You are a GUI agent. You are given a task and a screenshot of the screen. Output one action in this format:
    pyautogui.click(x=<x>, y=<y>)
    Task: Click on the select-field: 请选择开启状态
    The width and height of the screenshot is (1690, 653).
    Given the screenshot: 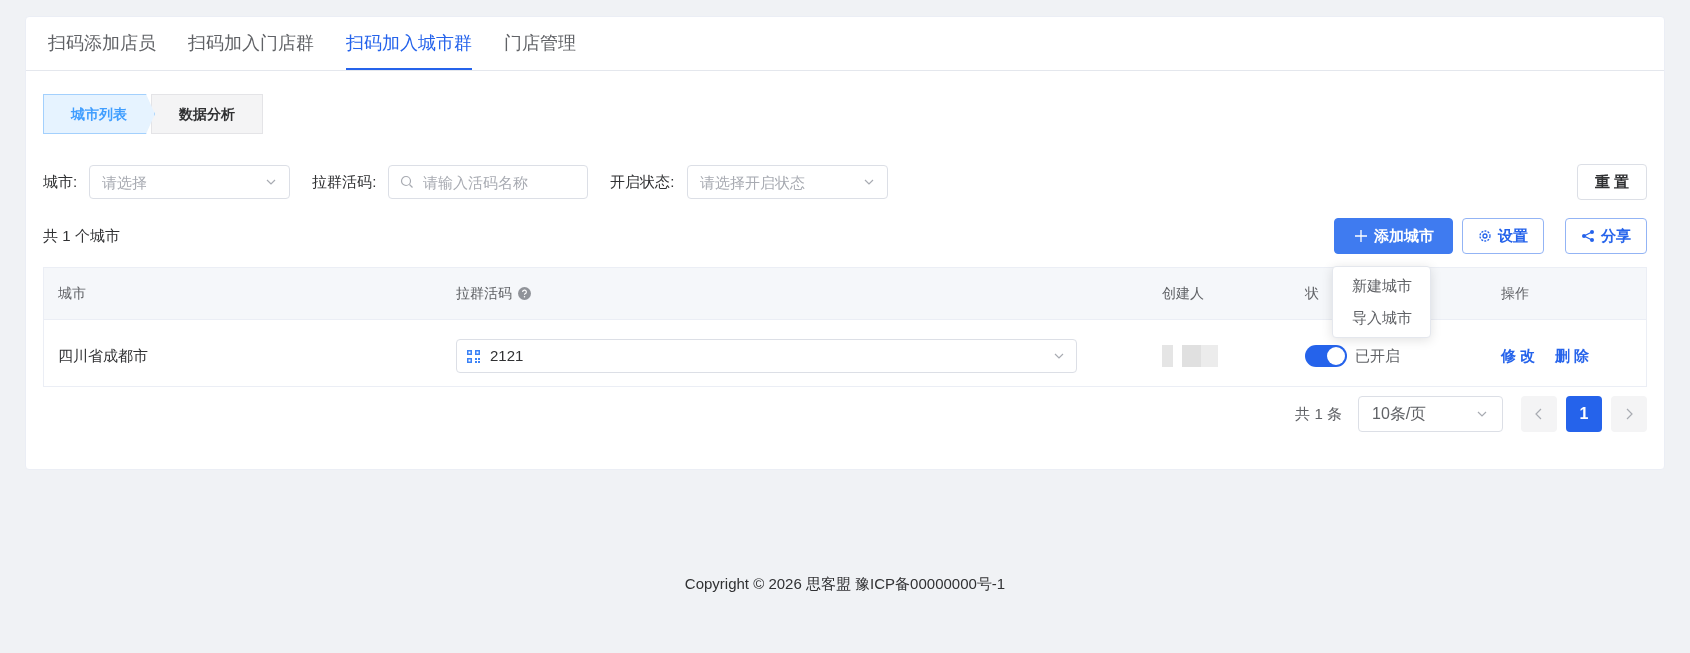 What is the action you would take?
    pyautogui.click(x=787, y=182)
    